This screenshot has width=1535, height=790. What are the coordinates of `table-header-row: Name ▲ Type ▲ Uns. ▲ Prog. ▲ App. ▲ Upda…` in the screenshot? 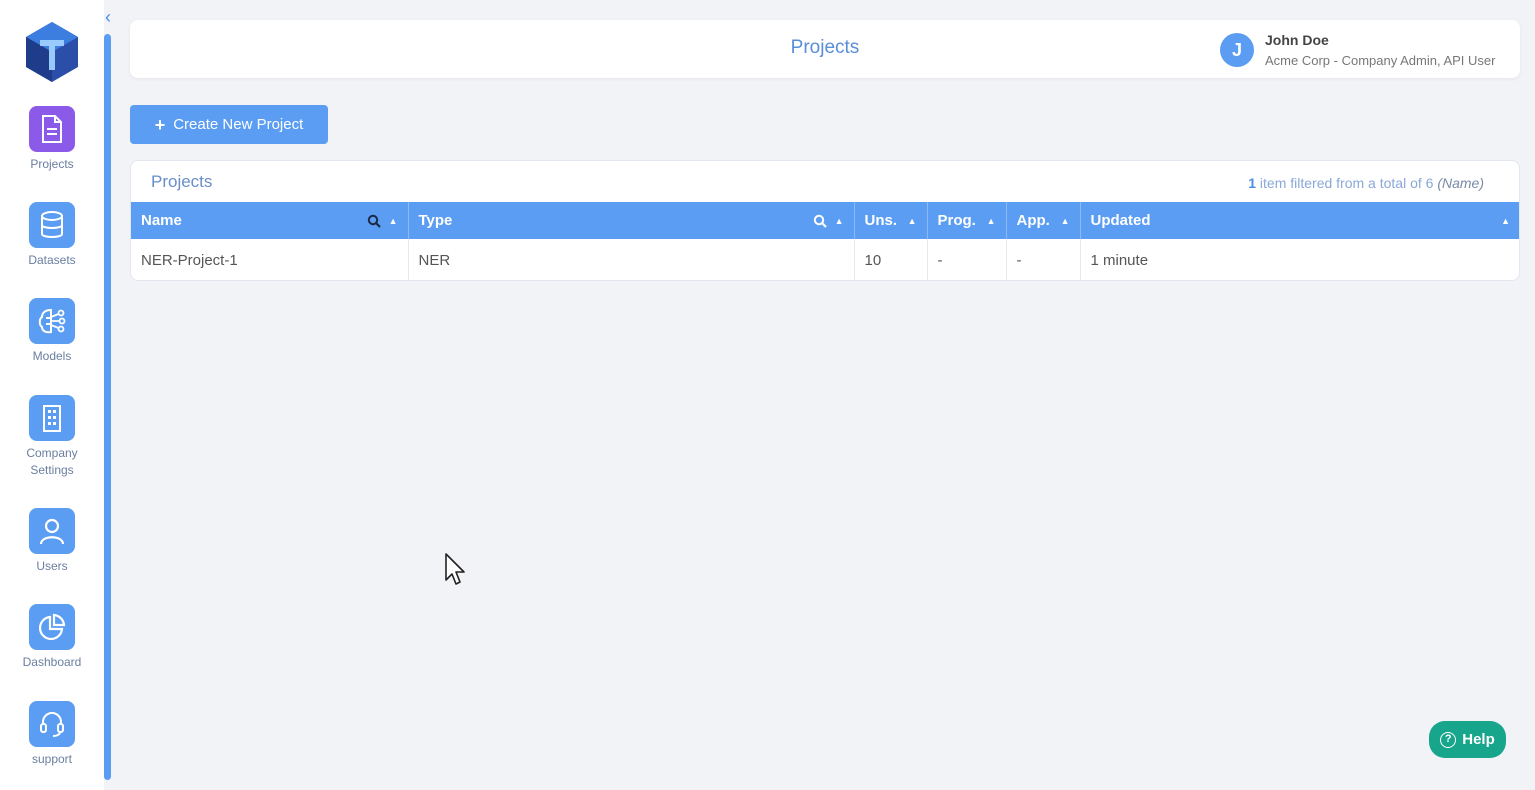 It's located at (825, 220).